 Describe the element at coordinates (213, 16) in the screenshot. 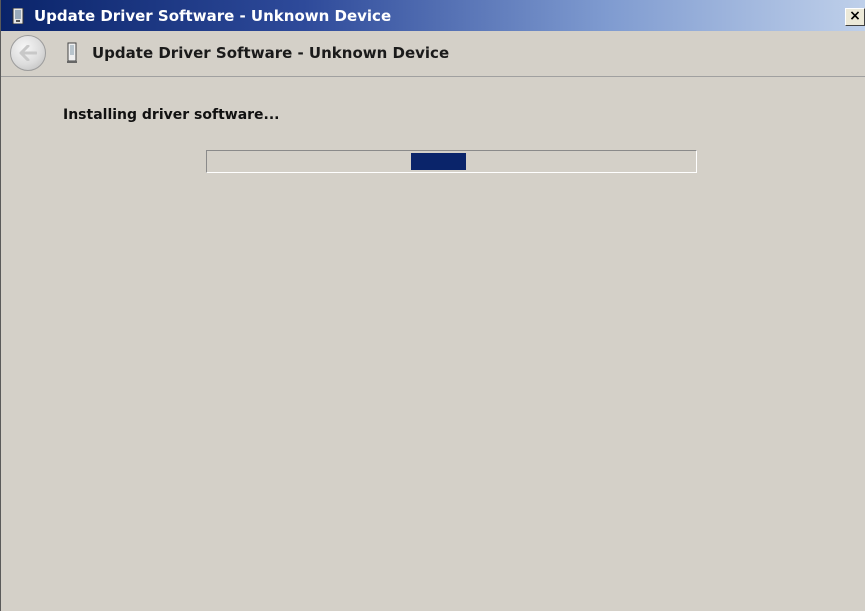

I see `window-title: Update Driver Software - Unknown Device` at that location.